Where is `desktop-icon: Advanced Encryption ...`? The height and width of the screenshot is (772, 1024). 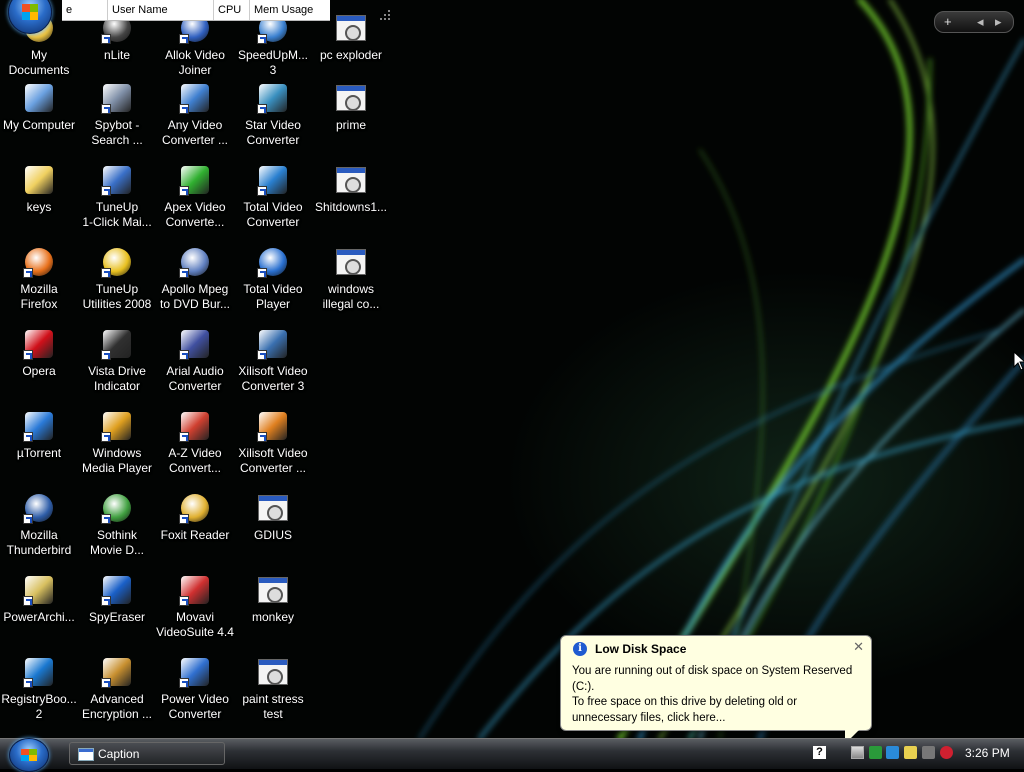
desktop-icon: Advanced Encryption ... is located at coordinates (117, 697).